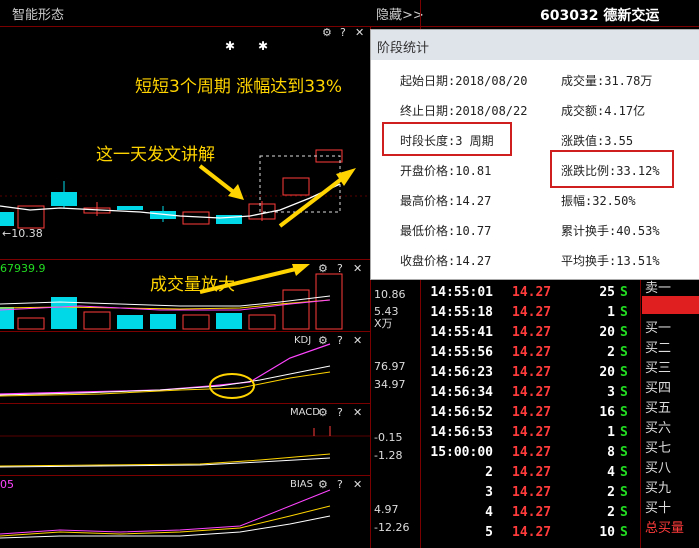  Describe the element at coordinates (658, 428) in the screenshot. I see `orderbook-label: 买六` at that location.